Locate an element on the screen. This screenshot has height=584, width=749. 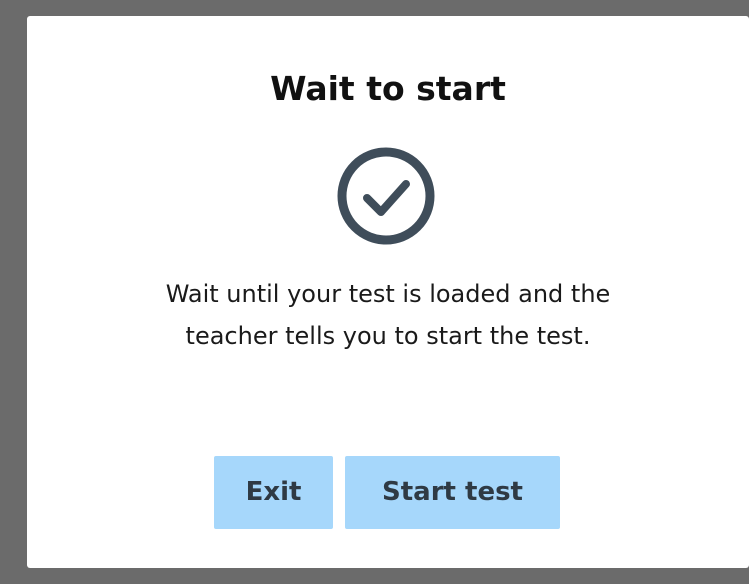
dialog-title: Wait to start is located at coordinates (388, 88).